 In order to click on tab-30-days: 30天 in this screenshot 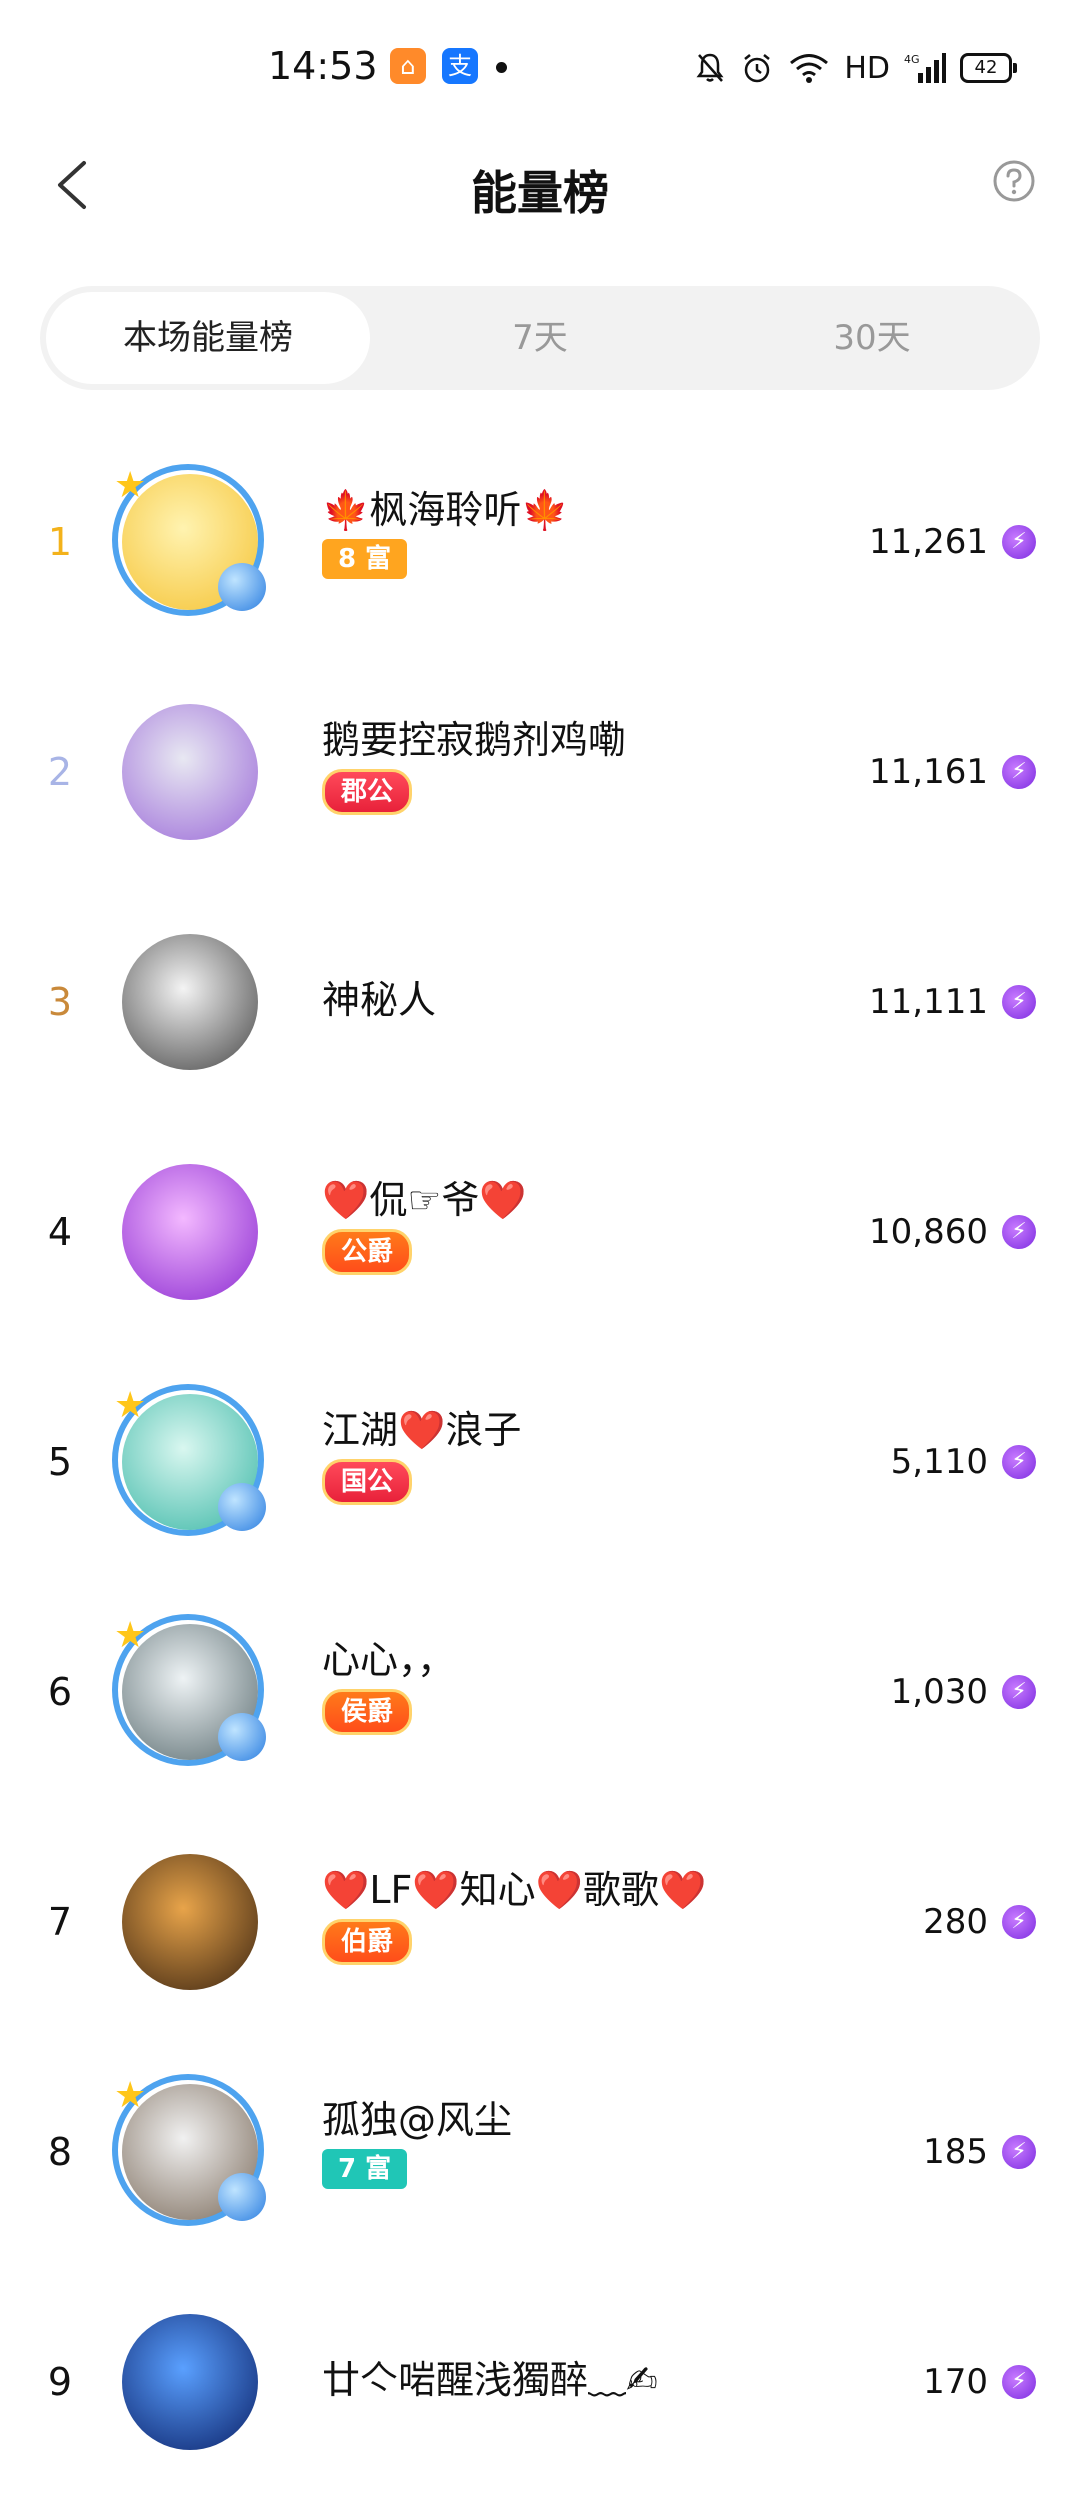, I will do `click(872, 338)`.